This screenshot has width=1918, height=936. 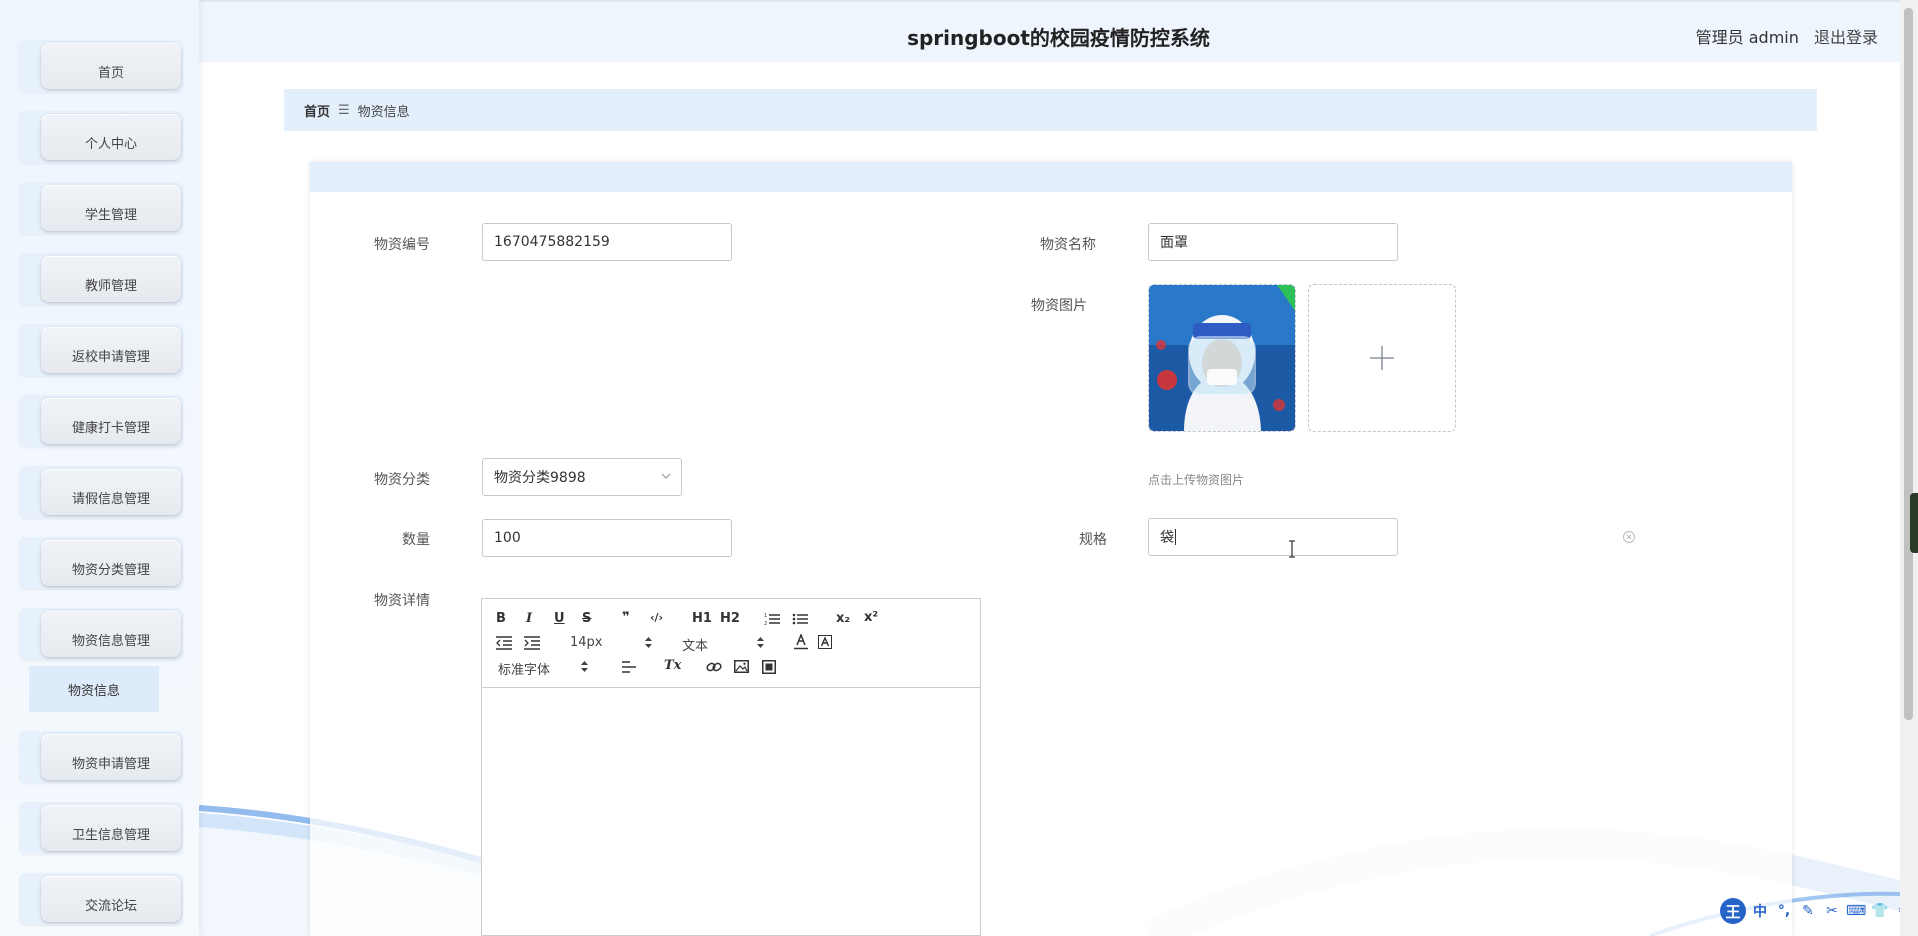 I want to click on material-detail-label: 物资详情, so click(x=402, y=601).